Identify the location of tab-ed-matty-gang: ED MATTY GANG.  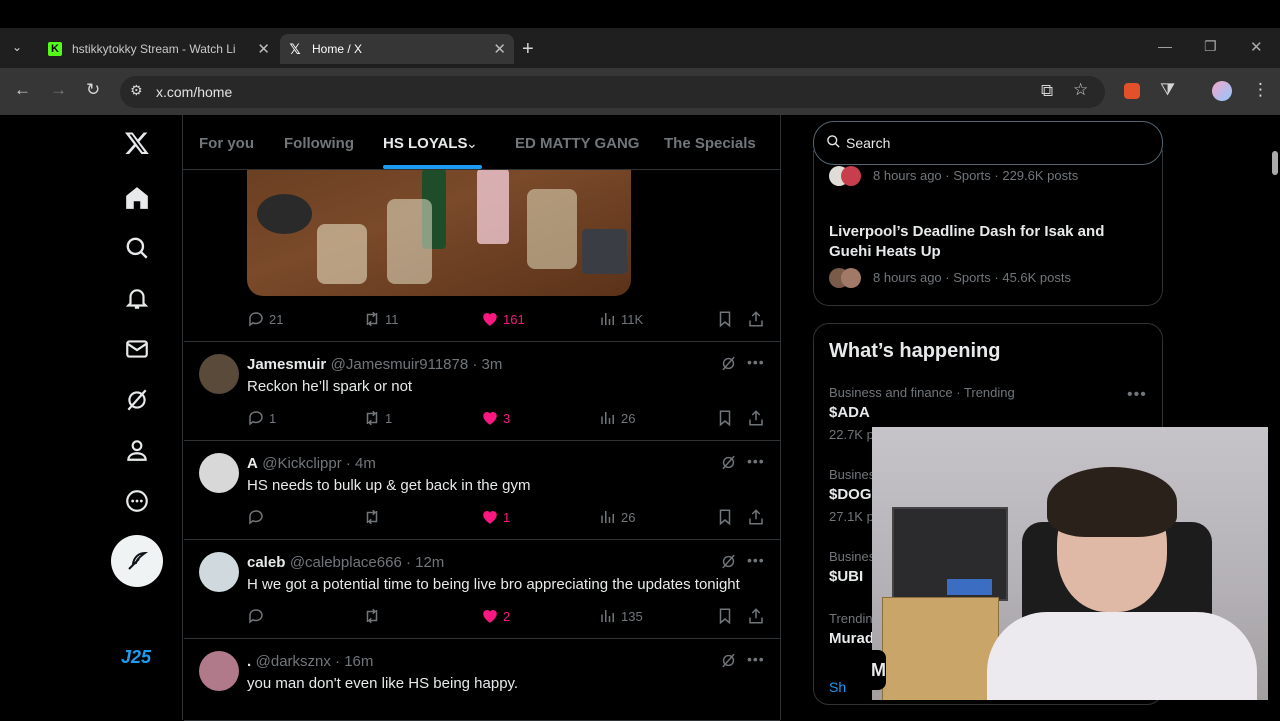
(577, 143).